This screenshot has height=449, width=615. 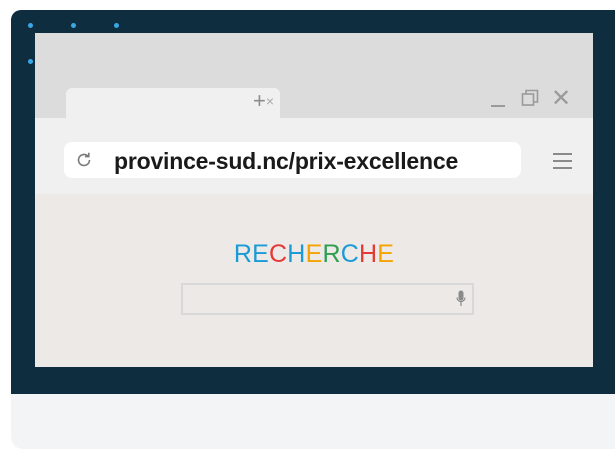 I want to click on search-input, so click(x=327, y=299).